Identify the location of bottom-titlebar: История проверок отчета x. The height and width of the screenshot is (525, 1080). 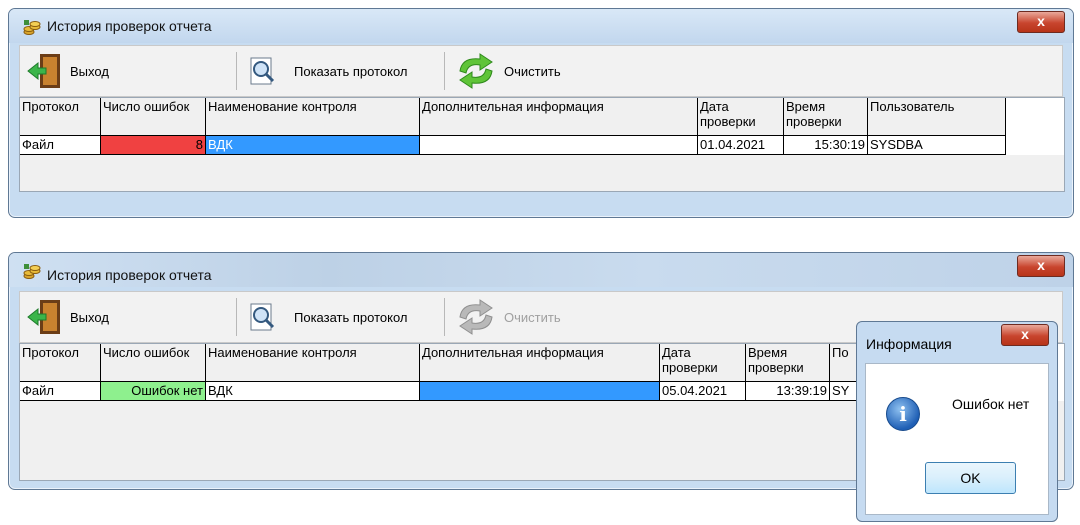
(541, 270).